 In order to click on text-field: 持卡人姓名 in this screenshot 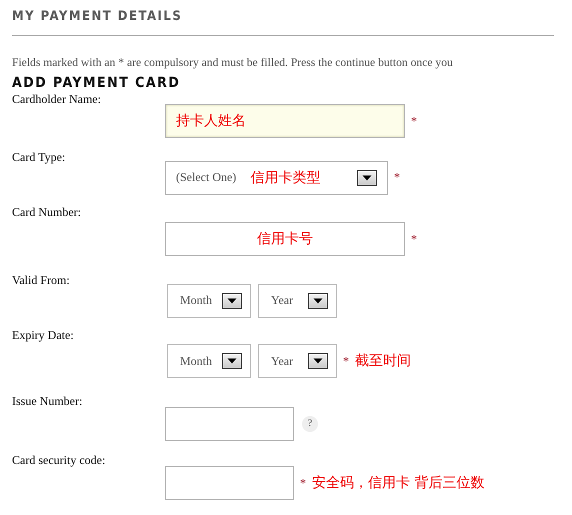, I will do `click(285, 121)`.